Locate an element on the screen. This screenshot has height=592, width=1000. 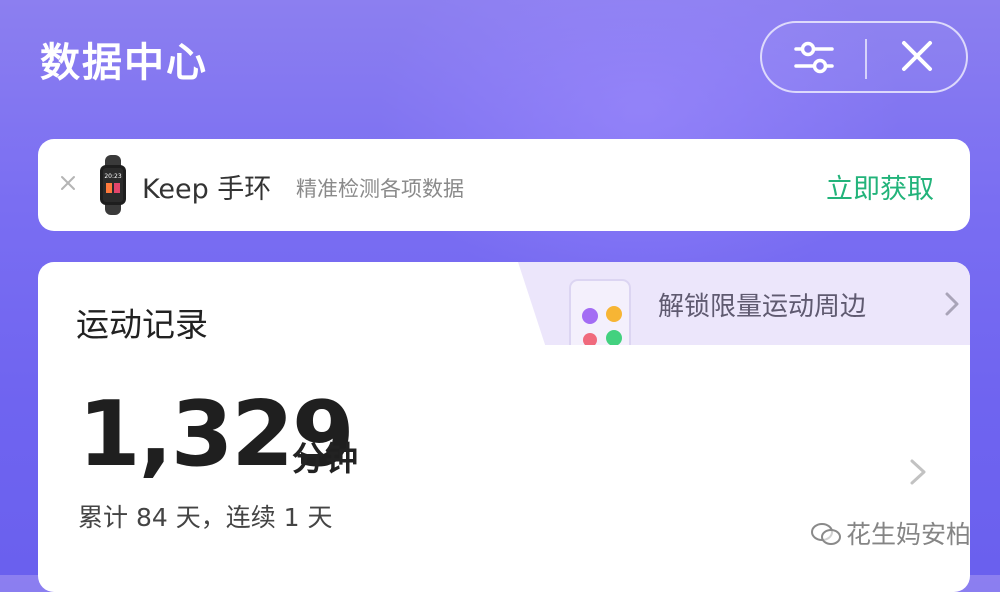
page-title: 数据中心 is located at coordinates (124, 63).